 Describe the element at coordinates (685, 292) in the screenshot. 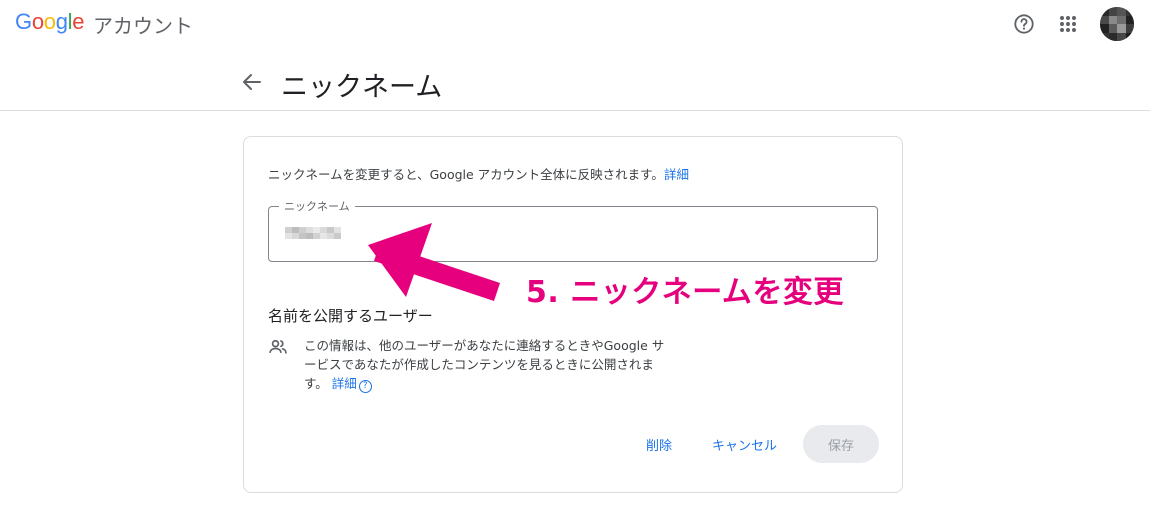

I see `annotation-label: 5. ニックネームを変更` at that location.